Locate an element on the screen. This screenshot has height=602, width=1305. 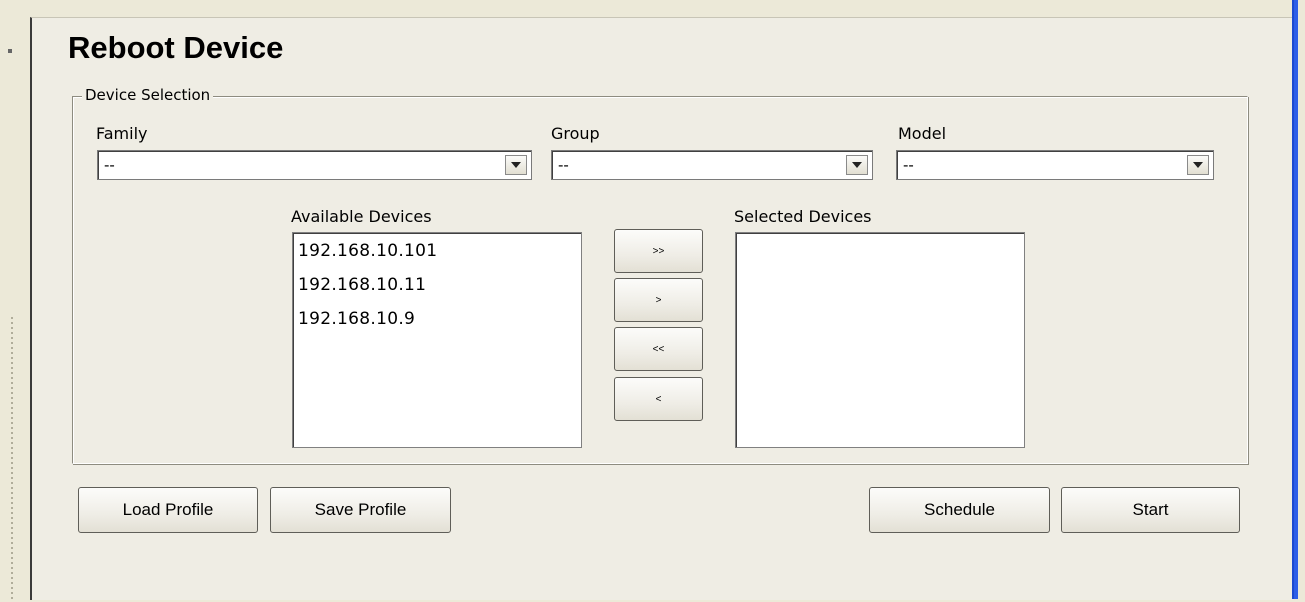
gutter-marker is located at coordinates (10, 51).